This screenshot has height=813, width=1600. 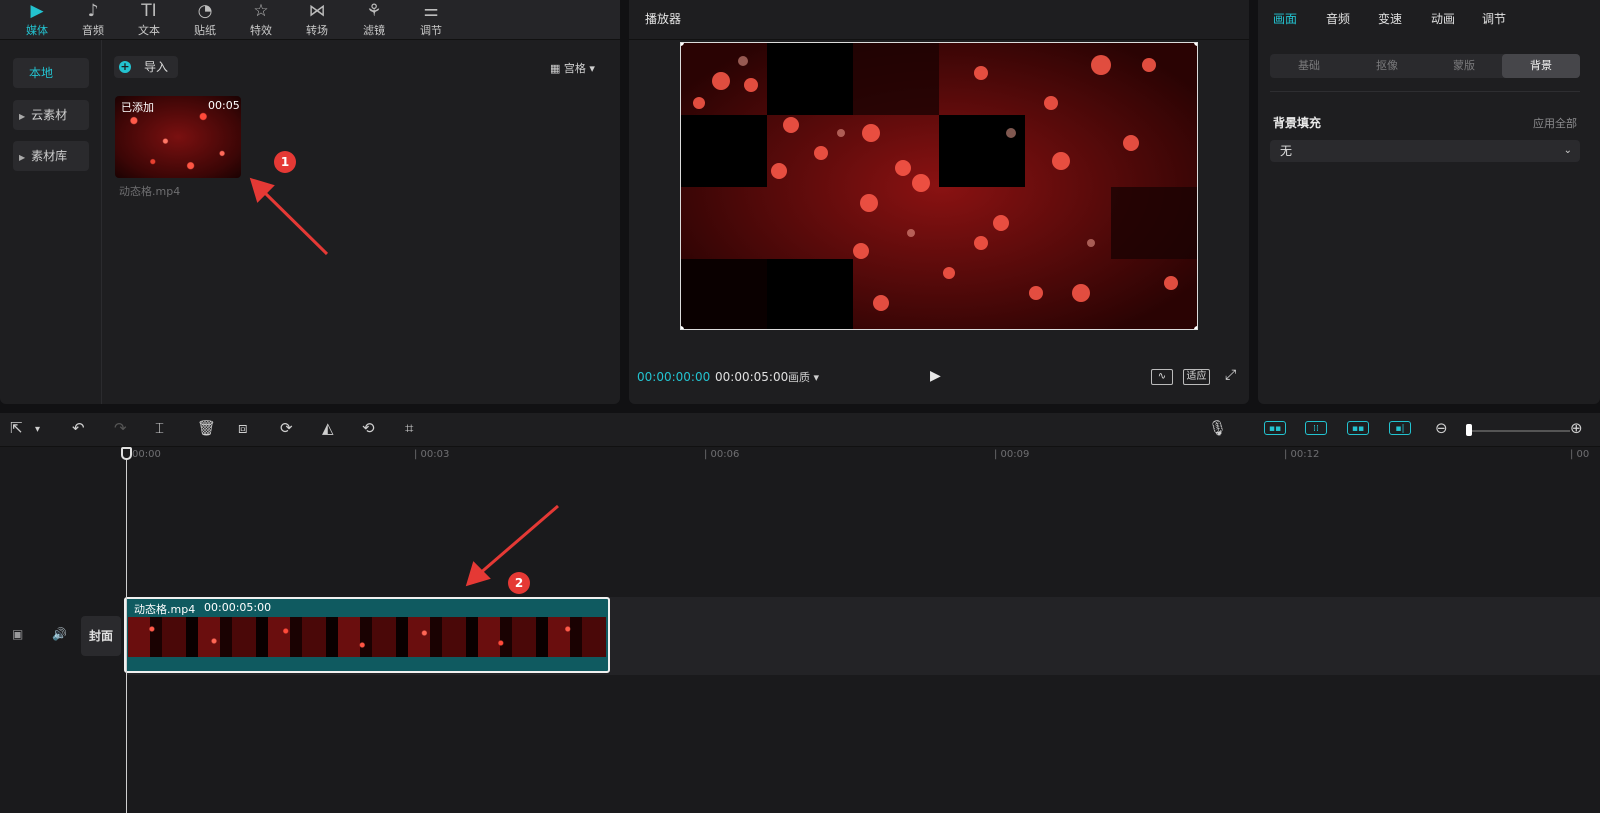 What do you see at coordinates (519, 583) in the screenshot?
I see `annotation-badge-2: 2` at bounding box center [519, 583].